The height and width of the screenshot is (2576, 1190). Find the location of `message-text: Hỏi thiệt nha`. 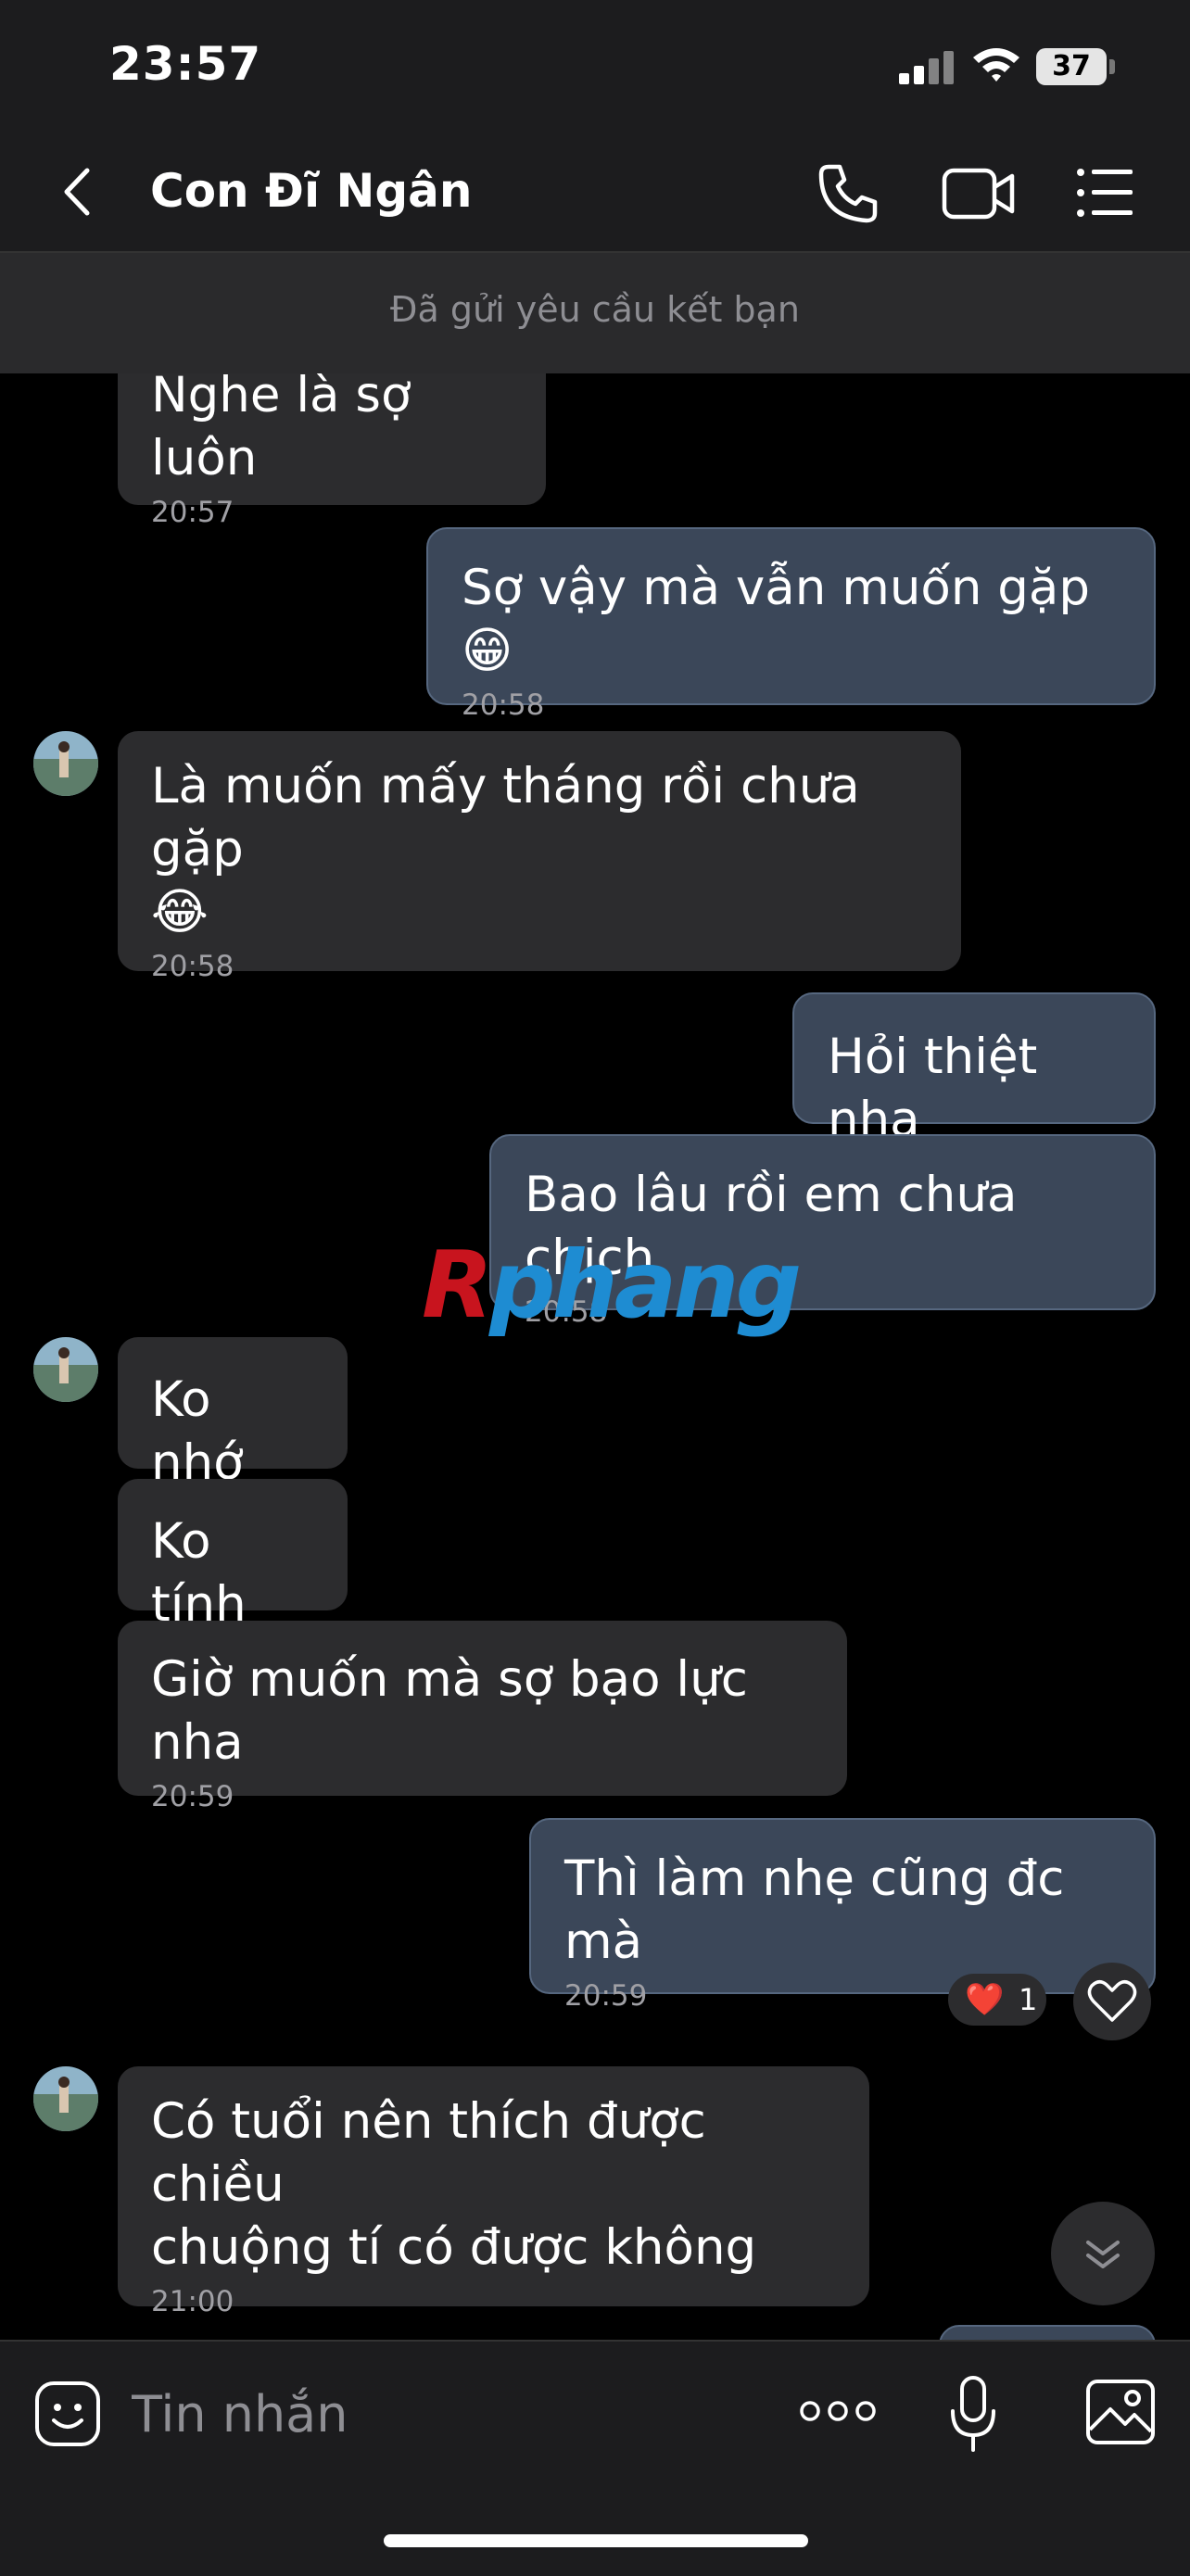

message-text: Hỏi thiệt nha is located at coordinates (933, 1088).